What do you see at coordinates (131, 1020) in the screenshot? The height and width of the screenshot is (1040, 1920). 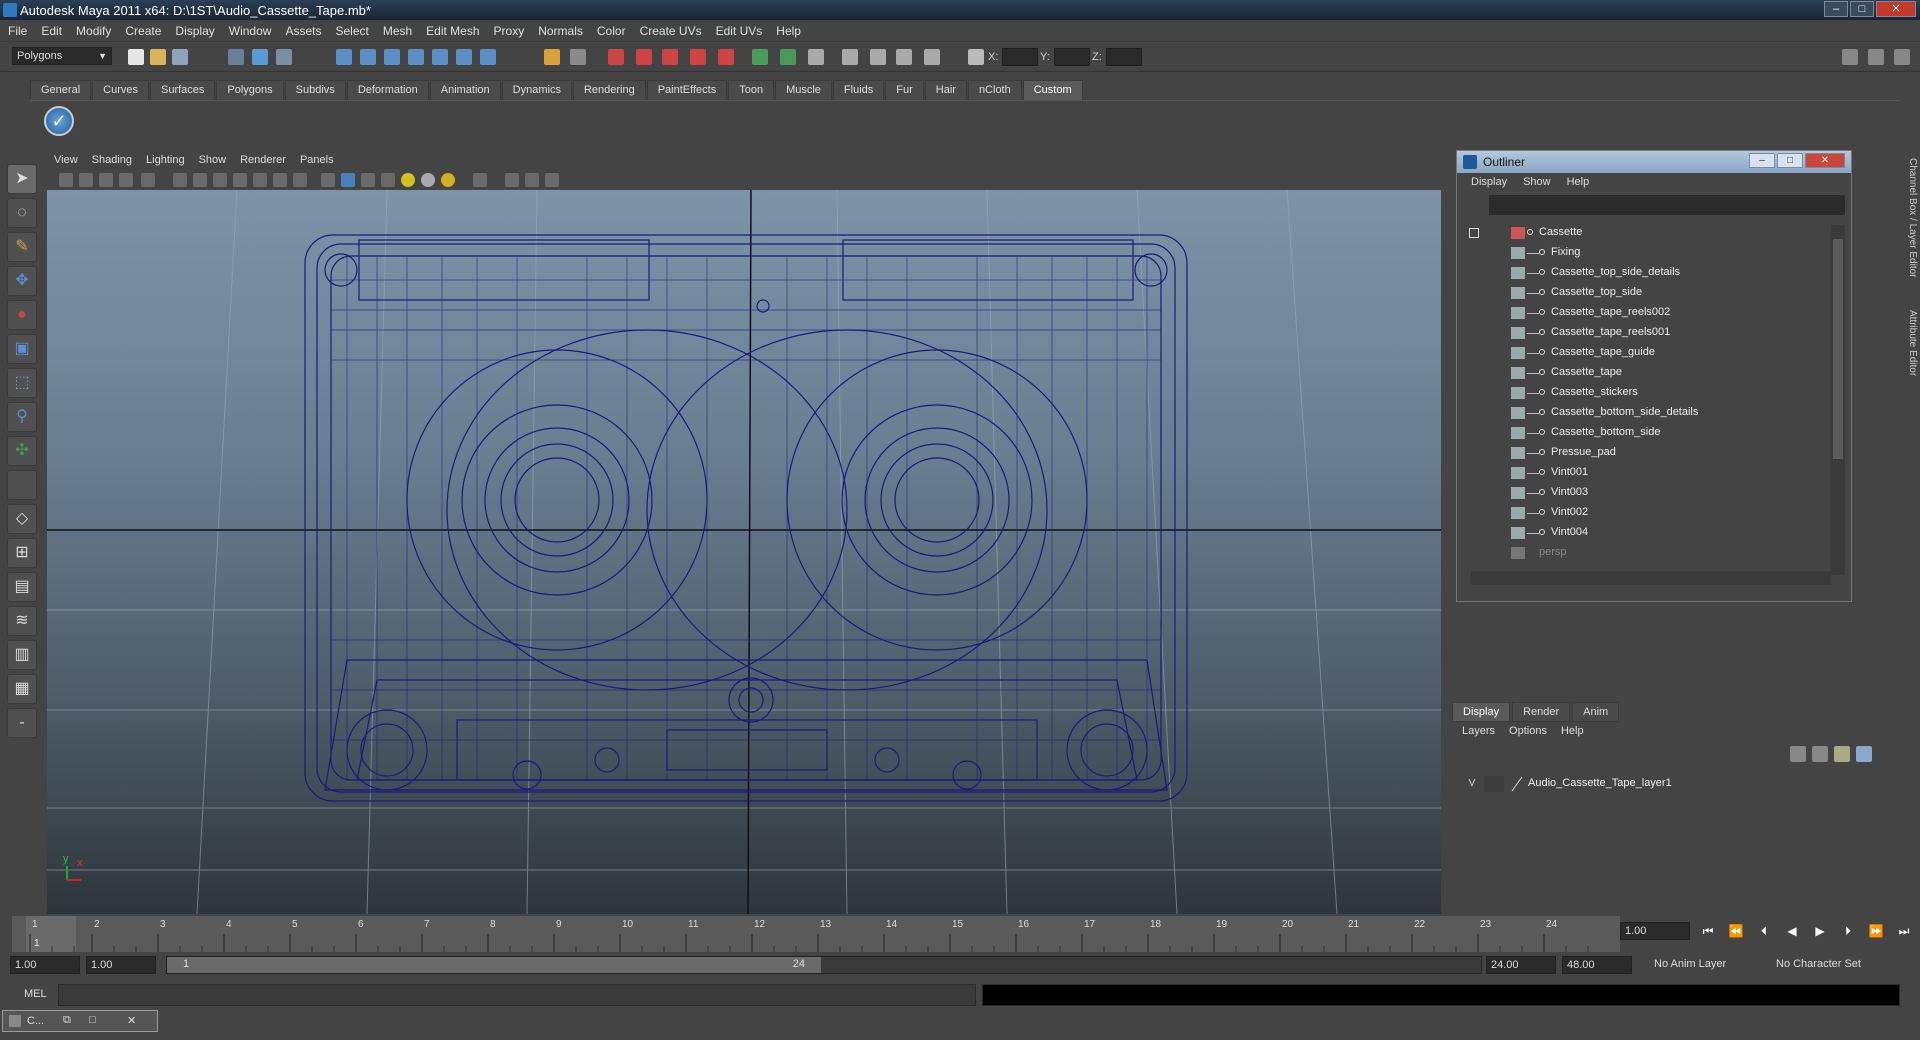 I see `close-icon: ✕` at bounding box center [131, 1020].